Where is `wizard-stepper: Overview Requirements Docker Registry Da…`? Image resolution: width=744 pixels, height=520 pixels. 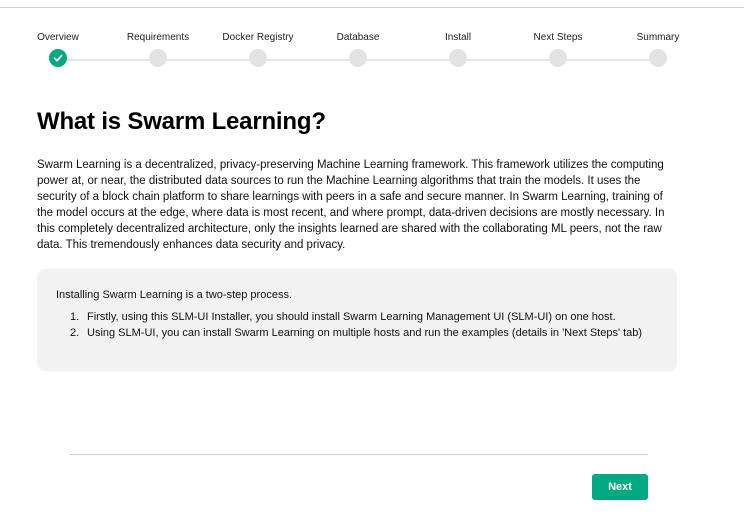
wizard-stepper: Overview Requirements Docker Registry Da… is located at coordinates (372, 52).